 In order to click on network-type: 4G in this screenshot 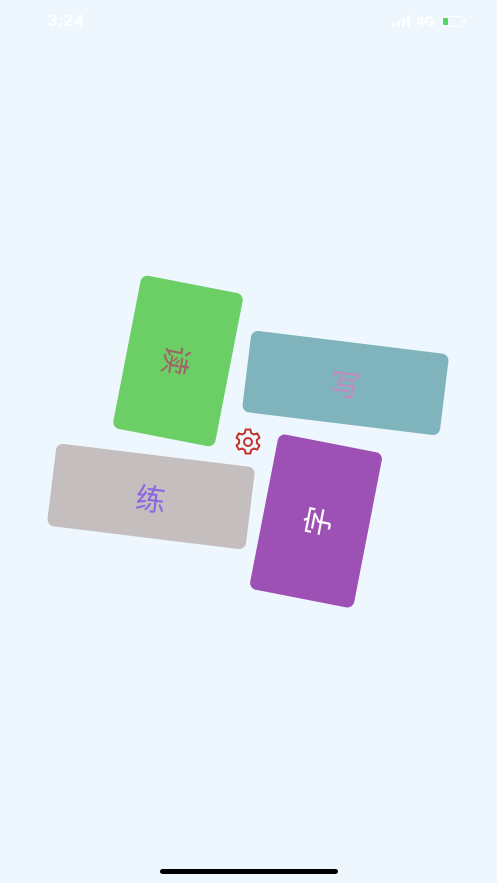, I will do `click(425, 21)`.